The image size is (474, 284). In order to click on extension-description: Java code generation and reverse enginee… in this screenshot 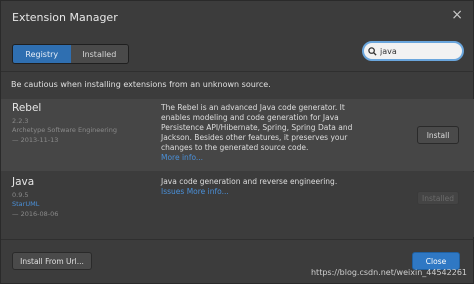, I will do `click(261, 187)`.